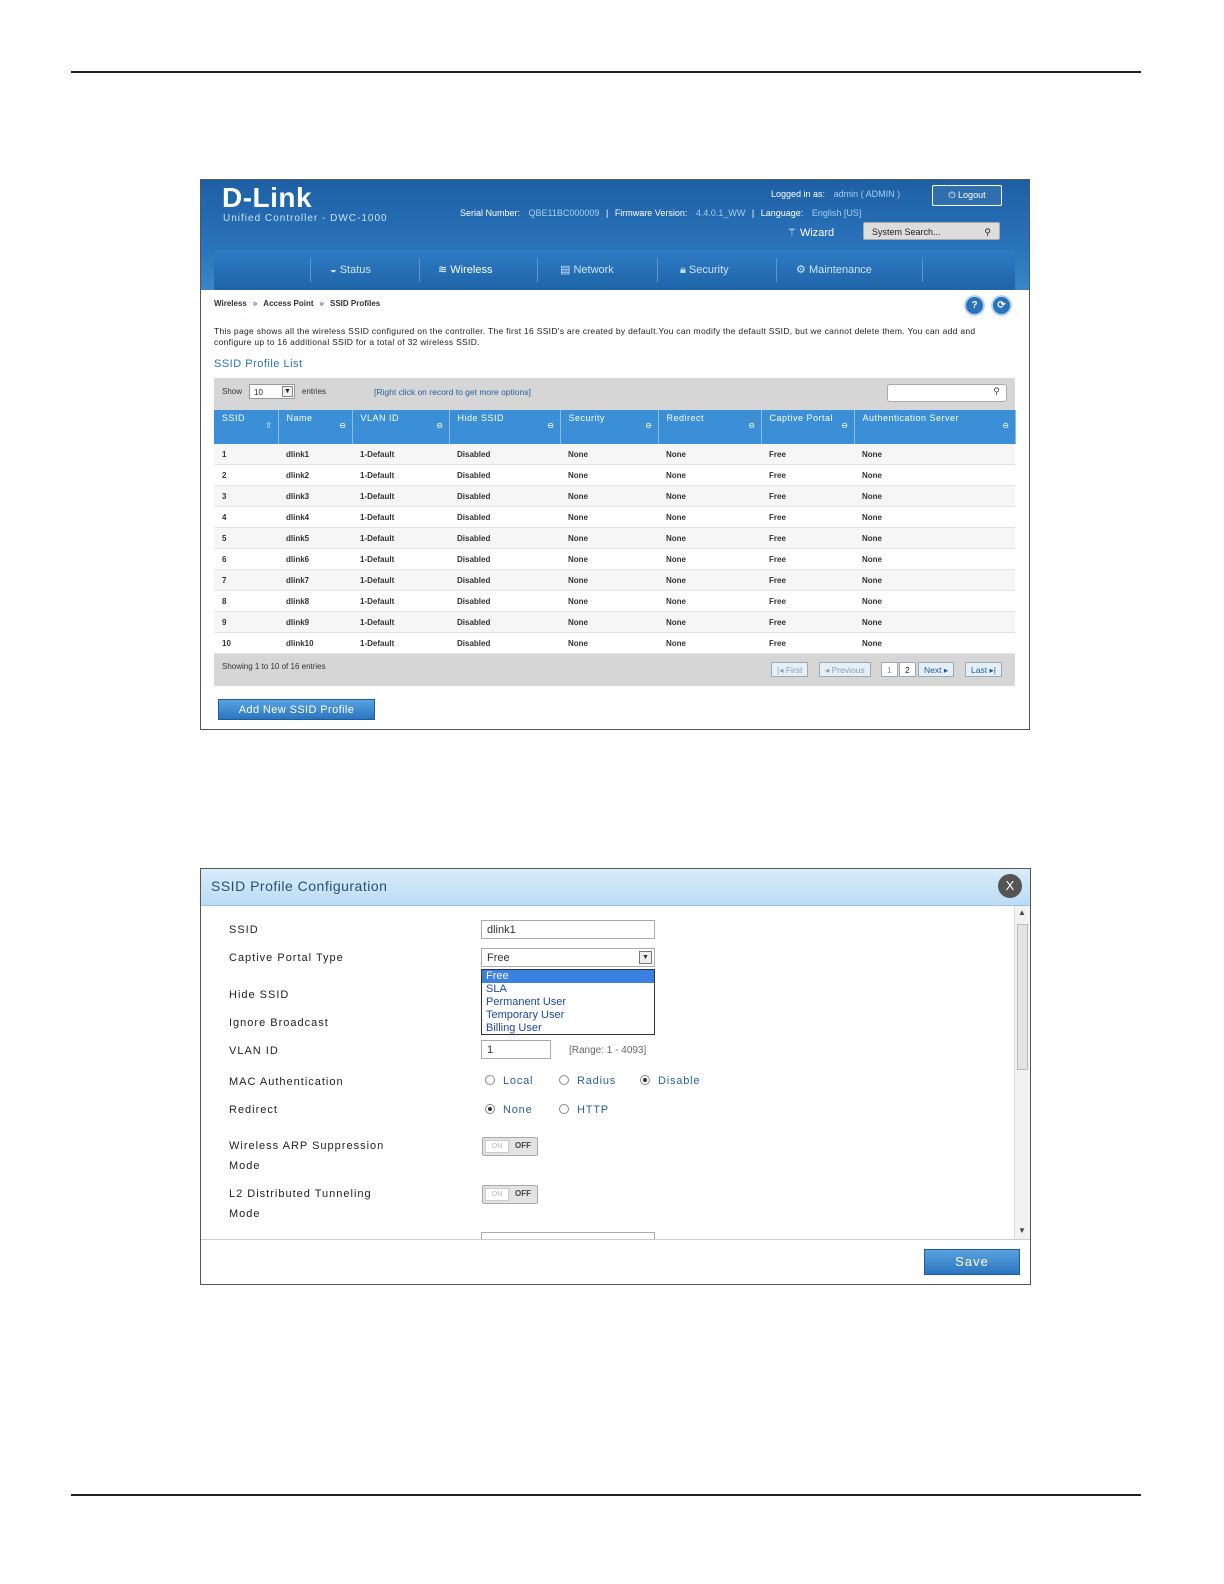  I want to click on option-permanent-user: Permanent User, so click(568, 1002).